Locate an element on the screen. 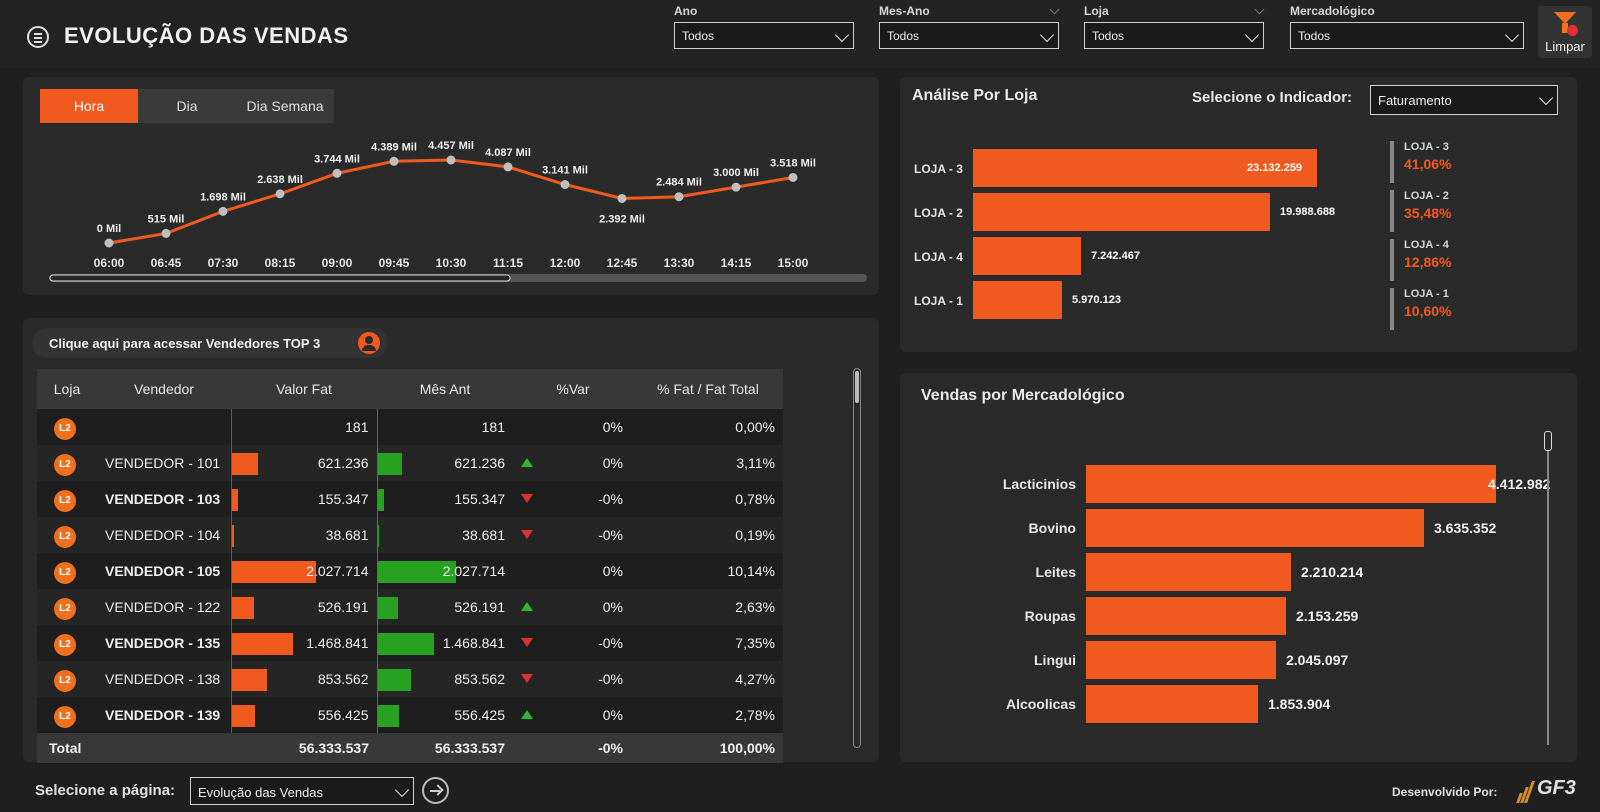  table-row: L2 VENDEDOR - 101 621.236 621.236 0% 3,11% is located at coordinates (410, 463).